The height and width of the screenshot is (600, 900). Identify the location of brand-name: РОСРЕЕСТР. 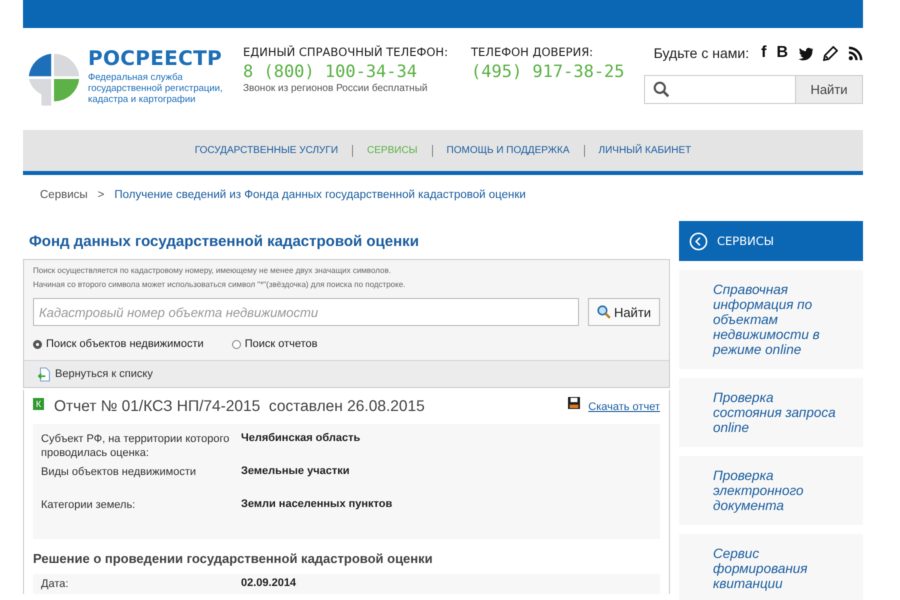
(155, 58).